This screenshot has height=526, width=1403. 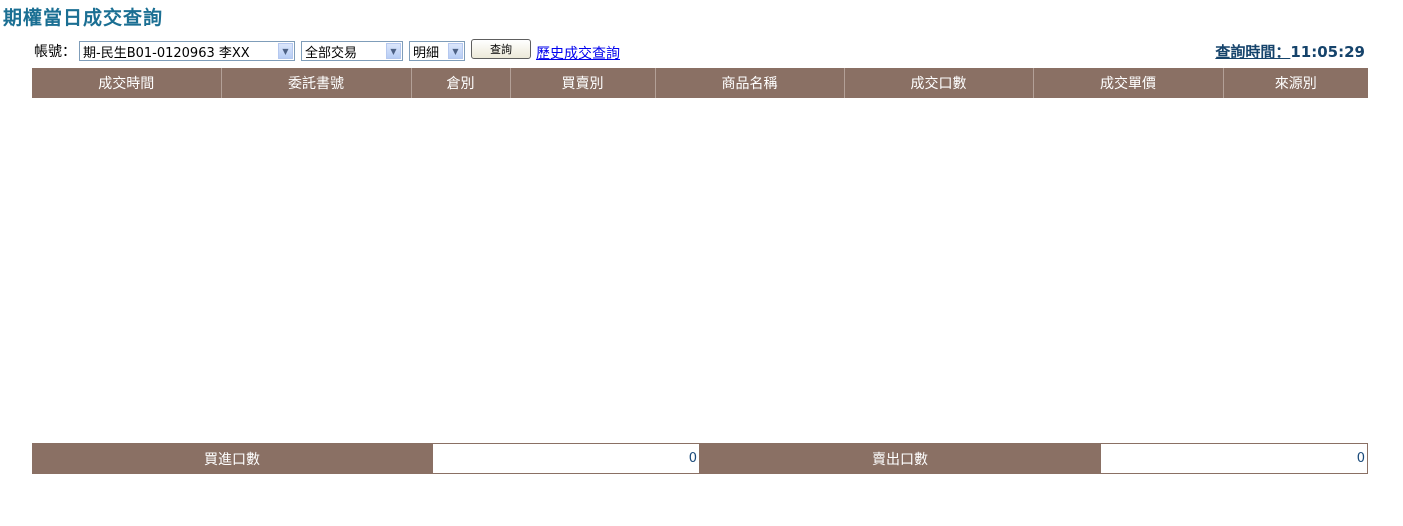 I want to click on column-header: 買賣別, so click(x=582, y=83).